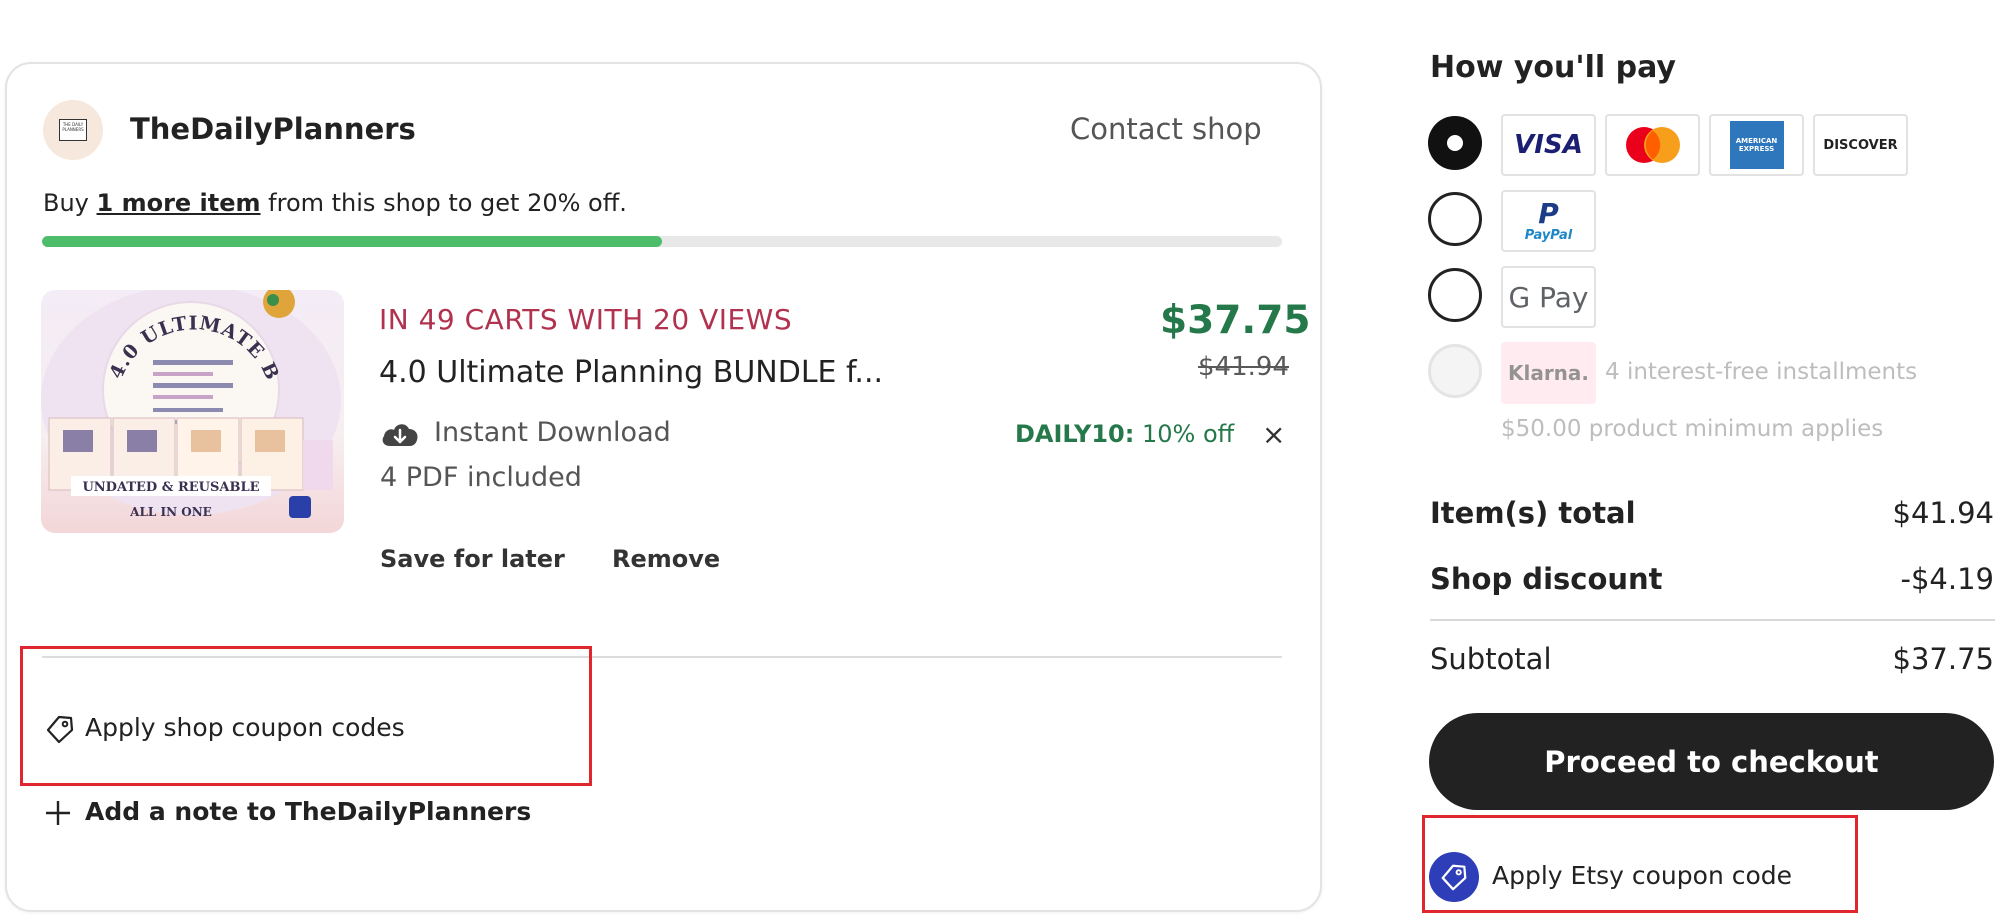 This screenshot has width=1999, height=917. I want to click on promo-suffix: from this shop to get 20% off., so click(443, 203).